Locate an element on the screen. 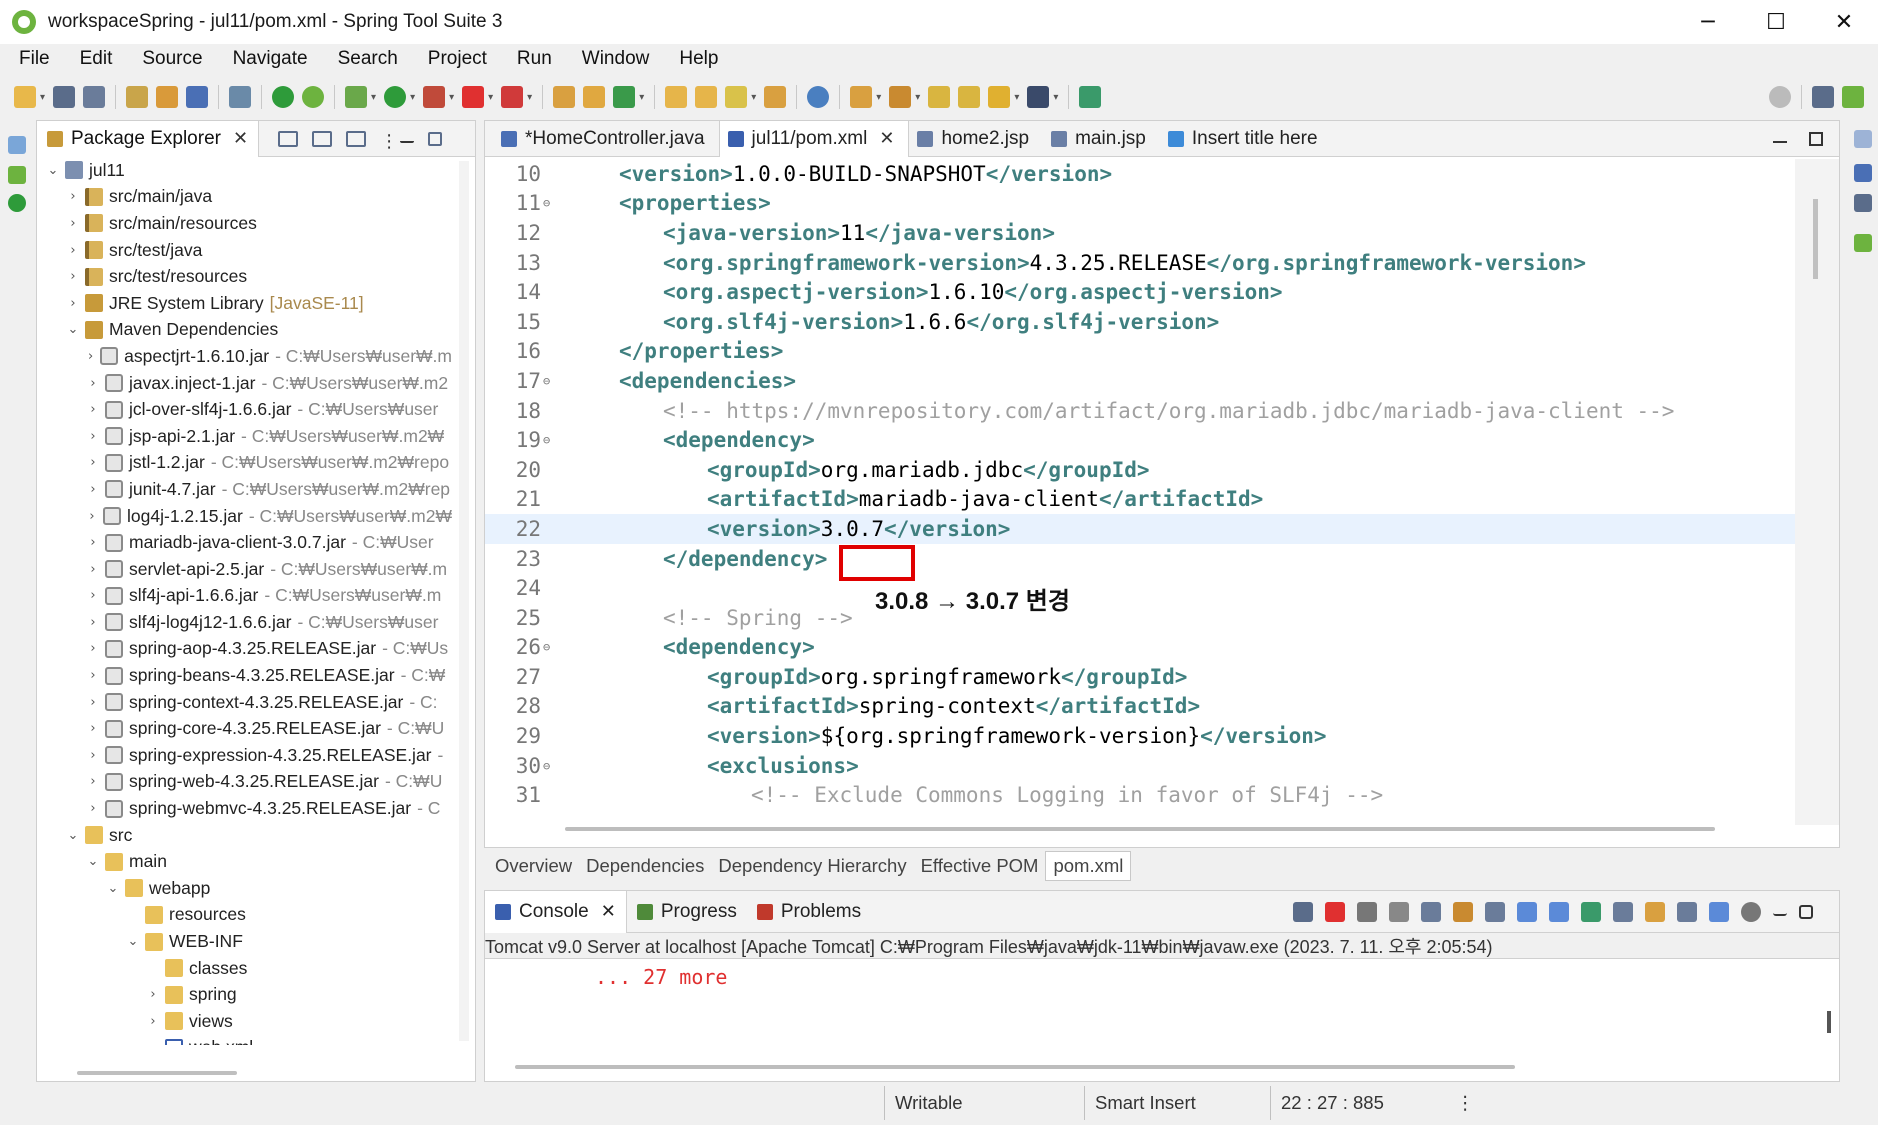 The image size is (1878, 1125). save-all-icon is located at coordinates (94, 97).